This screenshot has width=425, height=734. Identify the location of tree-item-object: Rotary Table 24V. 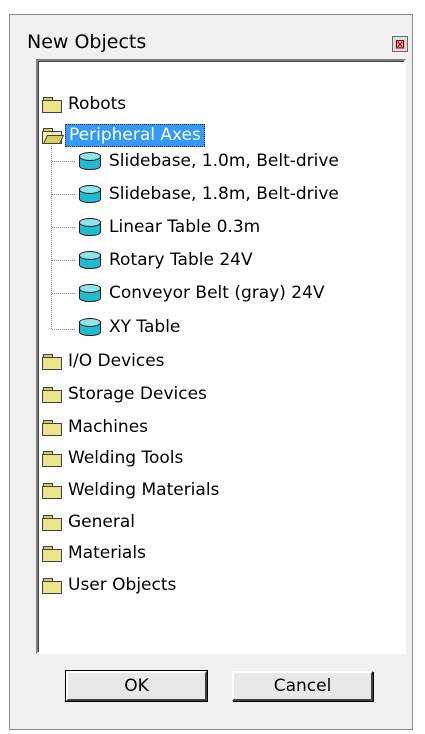
(167, 260).